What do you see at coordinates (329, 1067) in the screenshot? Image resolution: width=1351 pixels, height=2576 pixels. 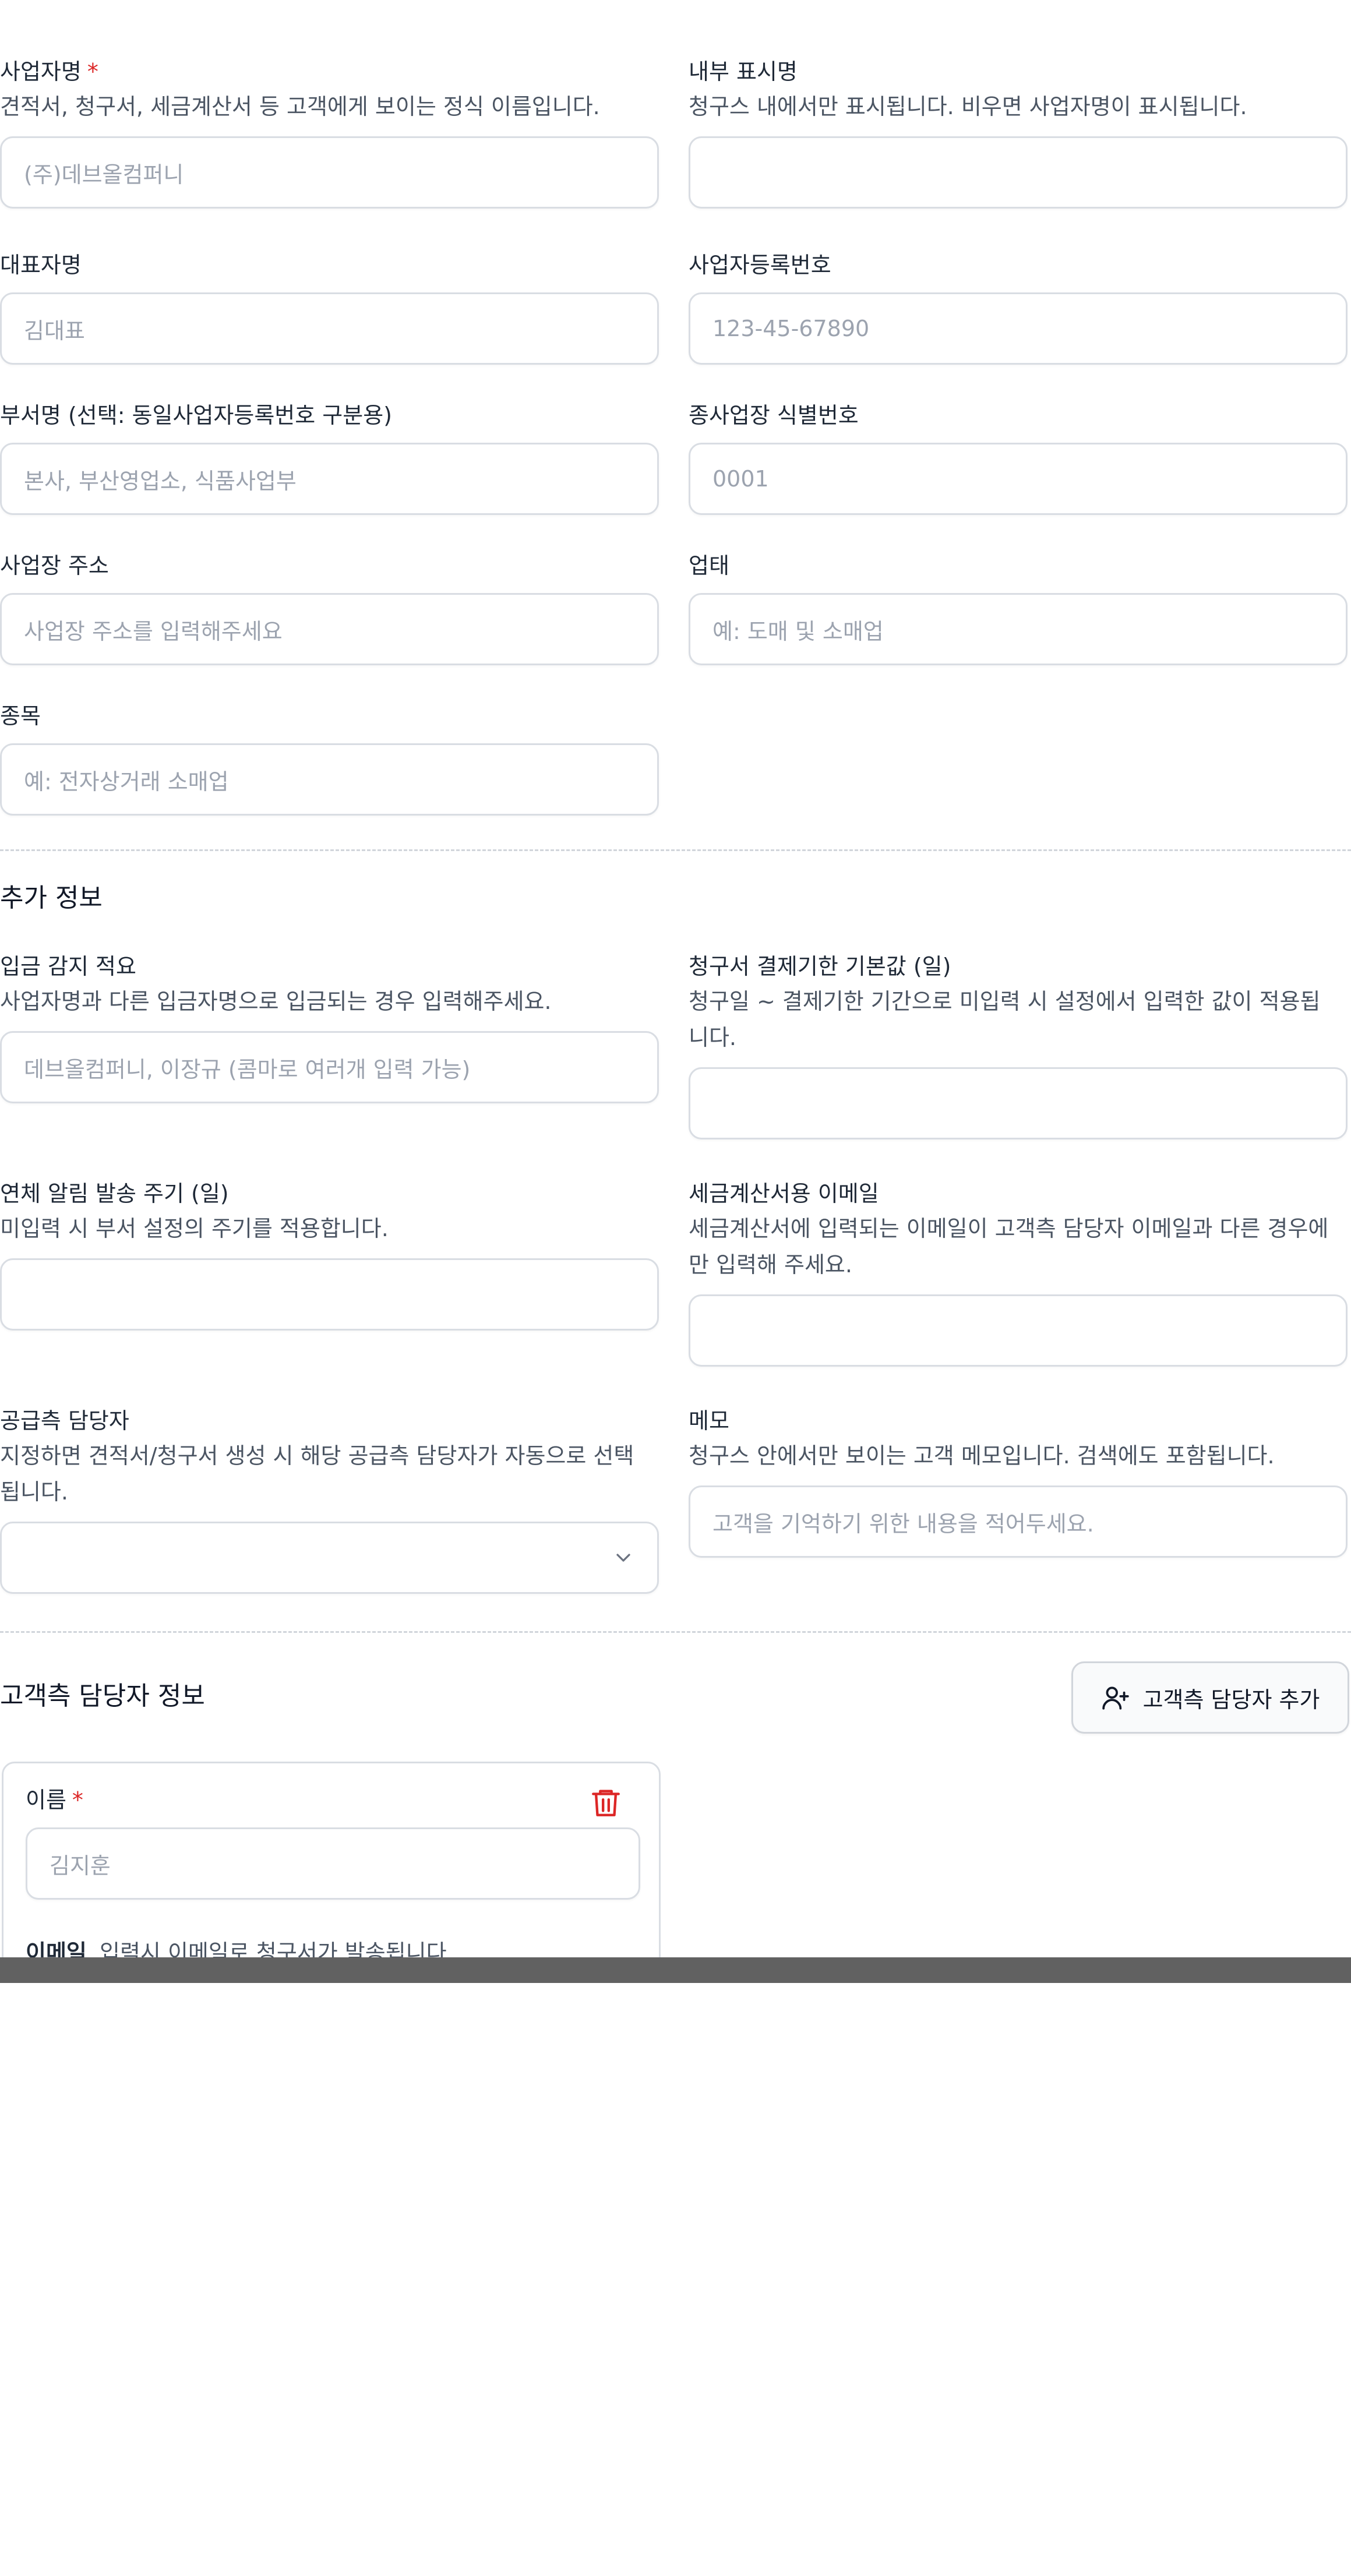 I see `deposit-memo-input: 데브올컴퍼니, 이장규 (콤마로 여러개 입력 가능)` at bounding box center [329, 1067].